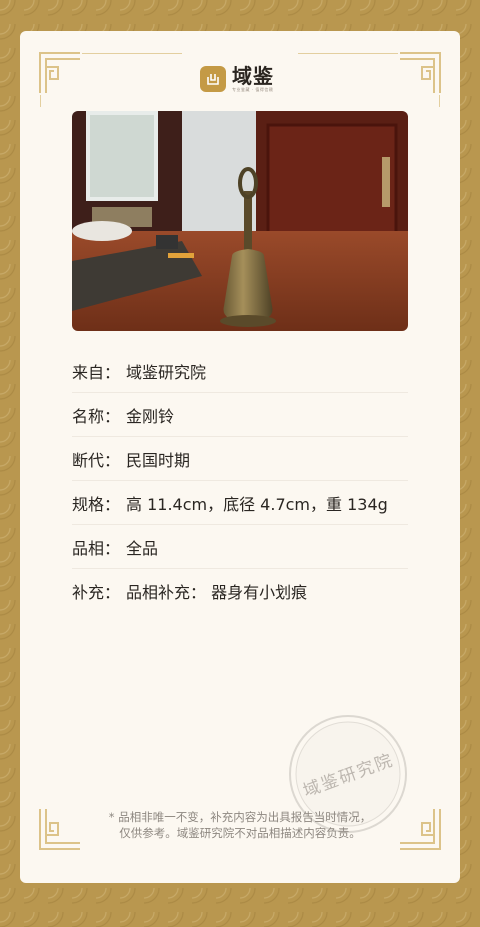 This screenshot has width=480, height=927. I want to click on info-label: 补充：, so click(96, 592).